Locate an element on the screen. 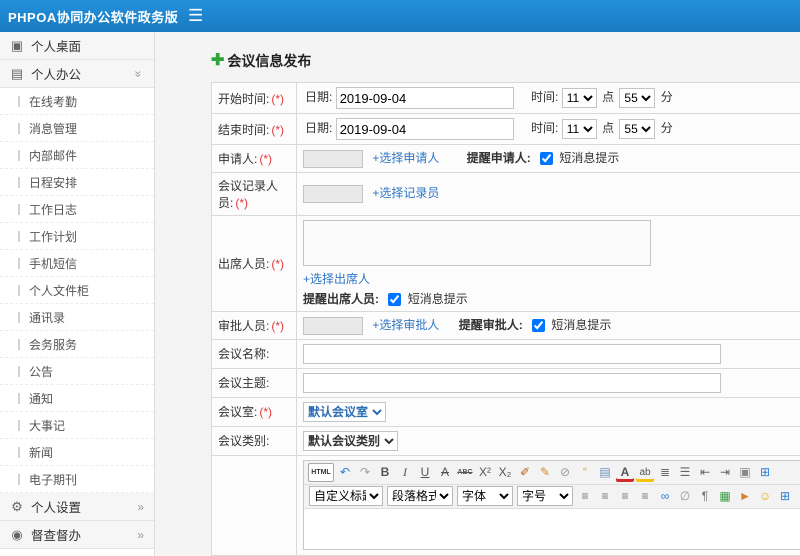 The height and width of the screenshot is (556, 800). applicant-input is located at coordinates (333, 158).